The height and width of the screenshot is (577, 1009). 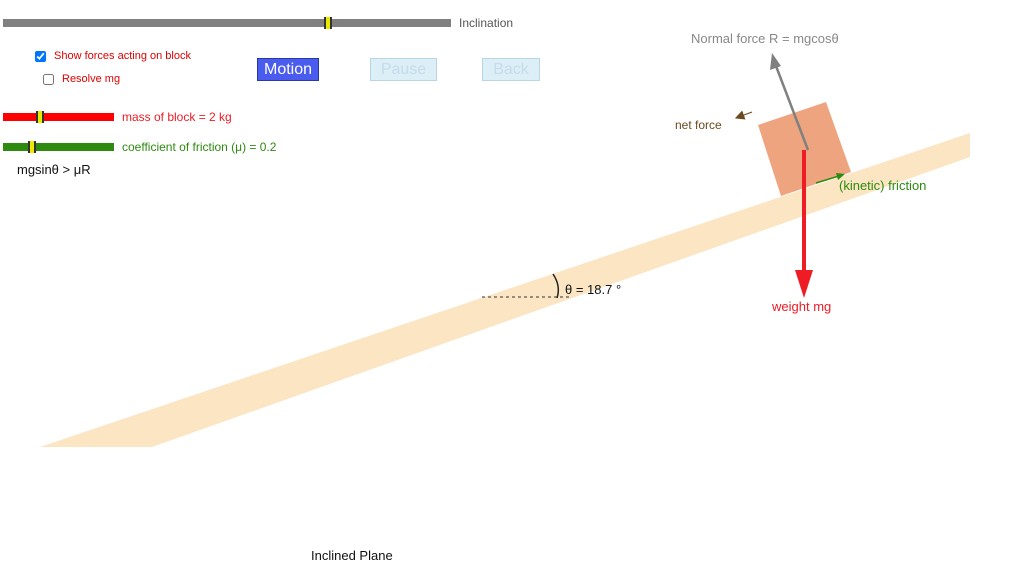 What do you see at coordinates (352, 555) in the screenshot?
I see `footer-title: Inclined Plane` at bounding box center [352, 555].